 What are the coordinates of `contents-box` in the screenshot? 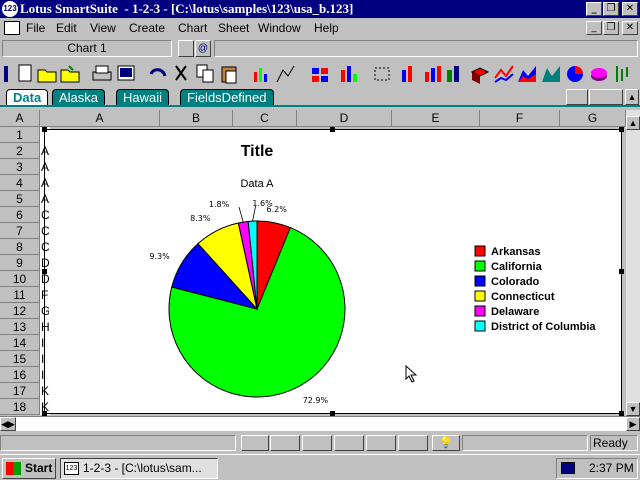 It's located at (426, 48).